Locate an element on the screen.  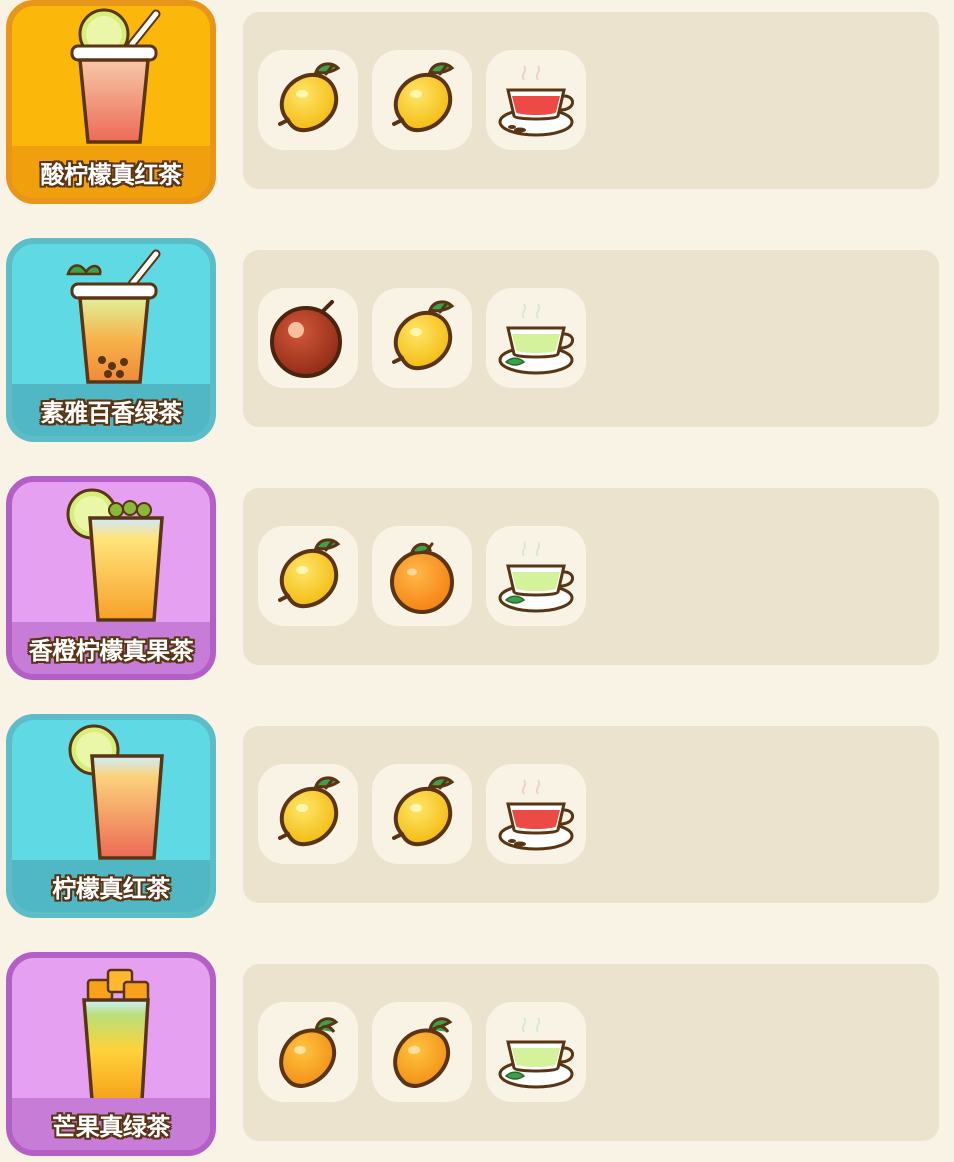
recipe-card: 素雅百香绿茶 is located at coordinates (111, 340).